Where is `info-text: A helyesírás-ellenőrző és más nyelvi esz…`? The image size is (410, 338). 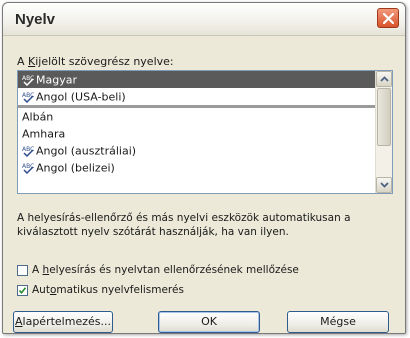 info-text: A helyesírás-ellenőrző és más nyelvi esz… is located at coordinates (184, 225).